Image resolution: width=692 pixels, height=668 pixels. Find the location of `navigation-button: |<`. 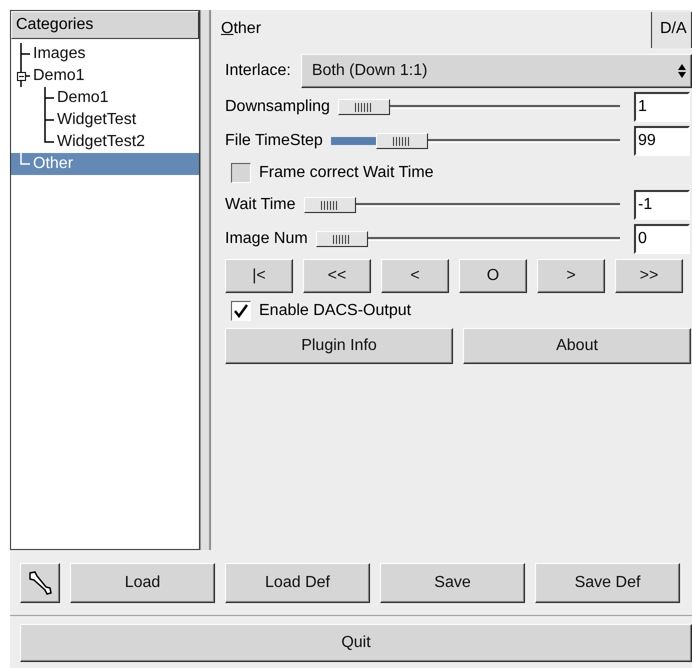

navigation-button: |< is located at coordinates (259, 276).